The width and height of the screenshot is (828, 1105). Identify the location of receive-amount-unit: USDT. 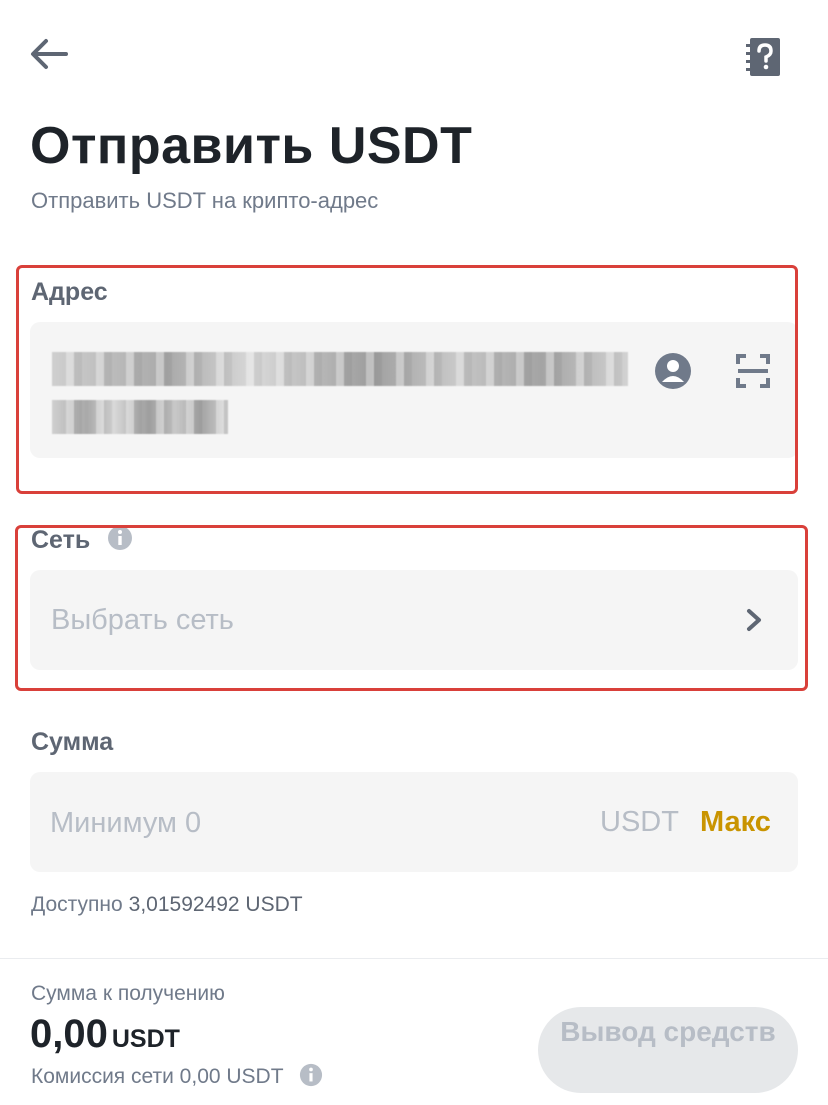
(145, 1039).